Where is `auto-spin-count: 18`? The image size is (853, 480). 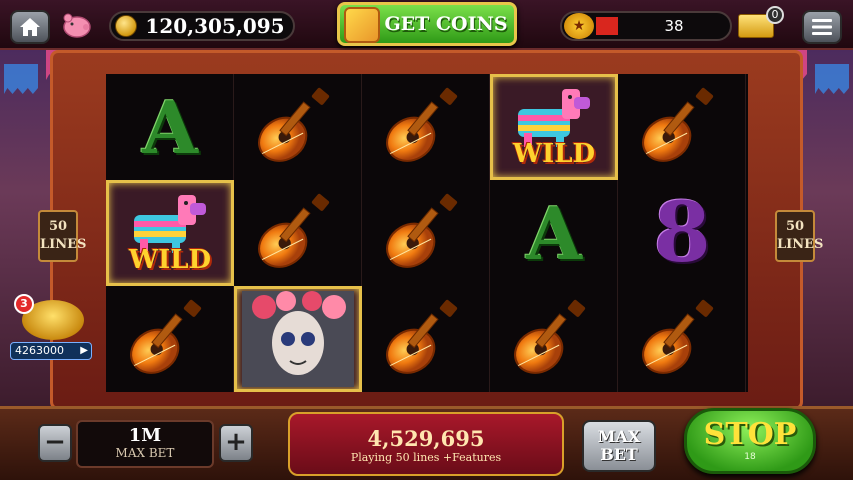 auto-spin-count: 18 is located at coordinates (750, 457).